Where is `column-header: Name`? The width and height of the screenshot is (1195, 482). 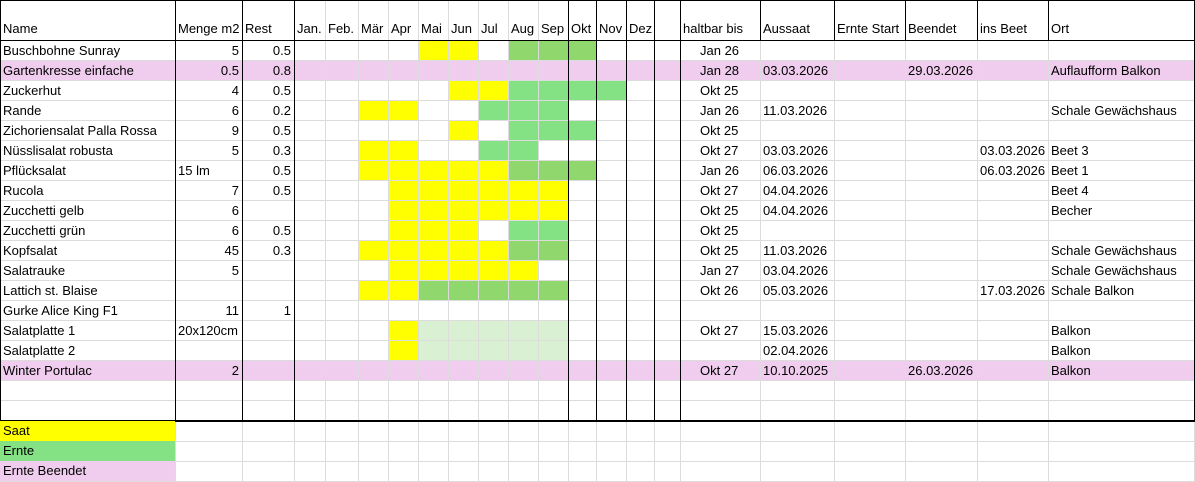
column-header: Name is located at coordinates (87, 29).